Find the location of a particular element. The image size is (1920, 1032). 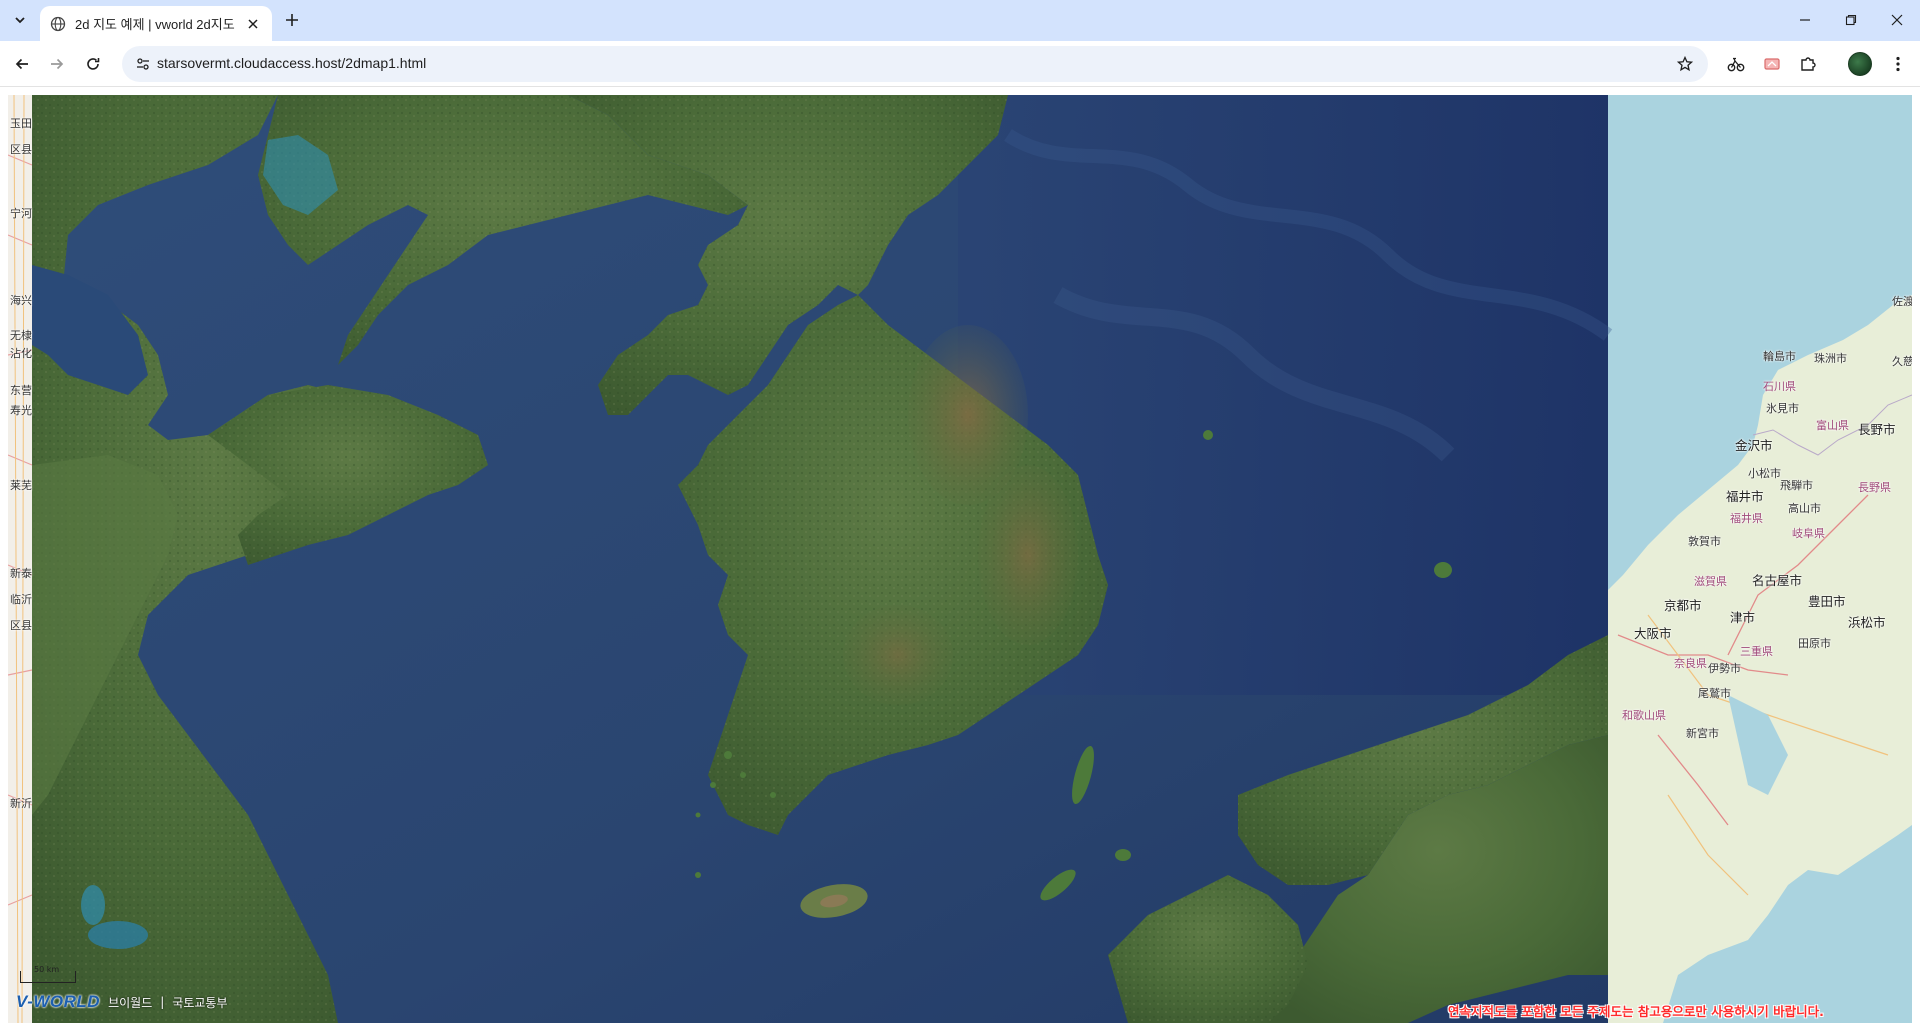

map-label: 东营 is located at coordinates (21, 390).